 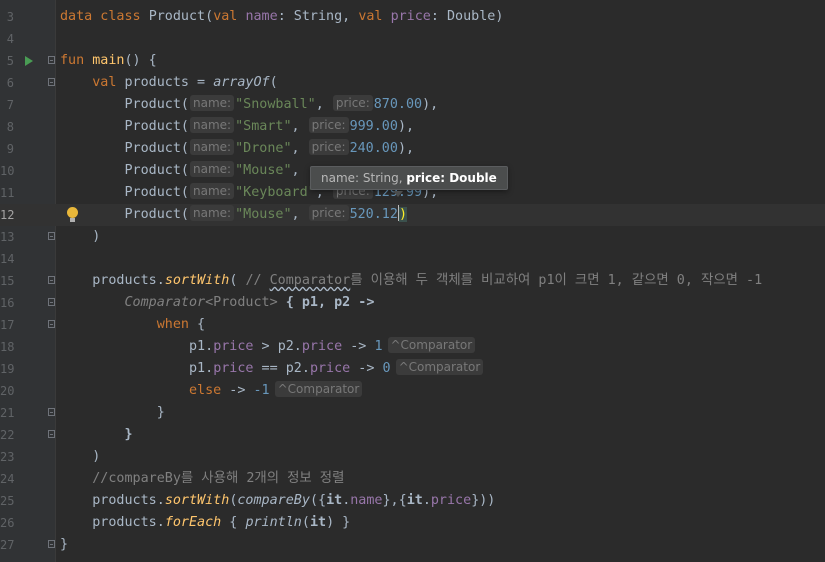 What do you see at coordinates (7, 193) in the screenshot?
I see `line-number: 11` at bounding box center [7, 193].